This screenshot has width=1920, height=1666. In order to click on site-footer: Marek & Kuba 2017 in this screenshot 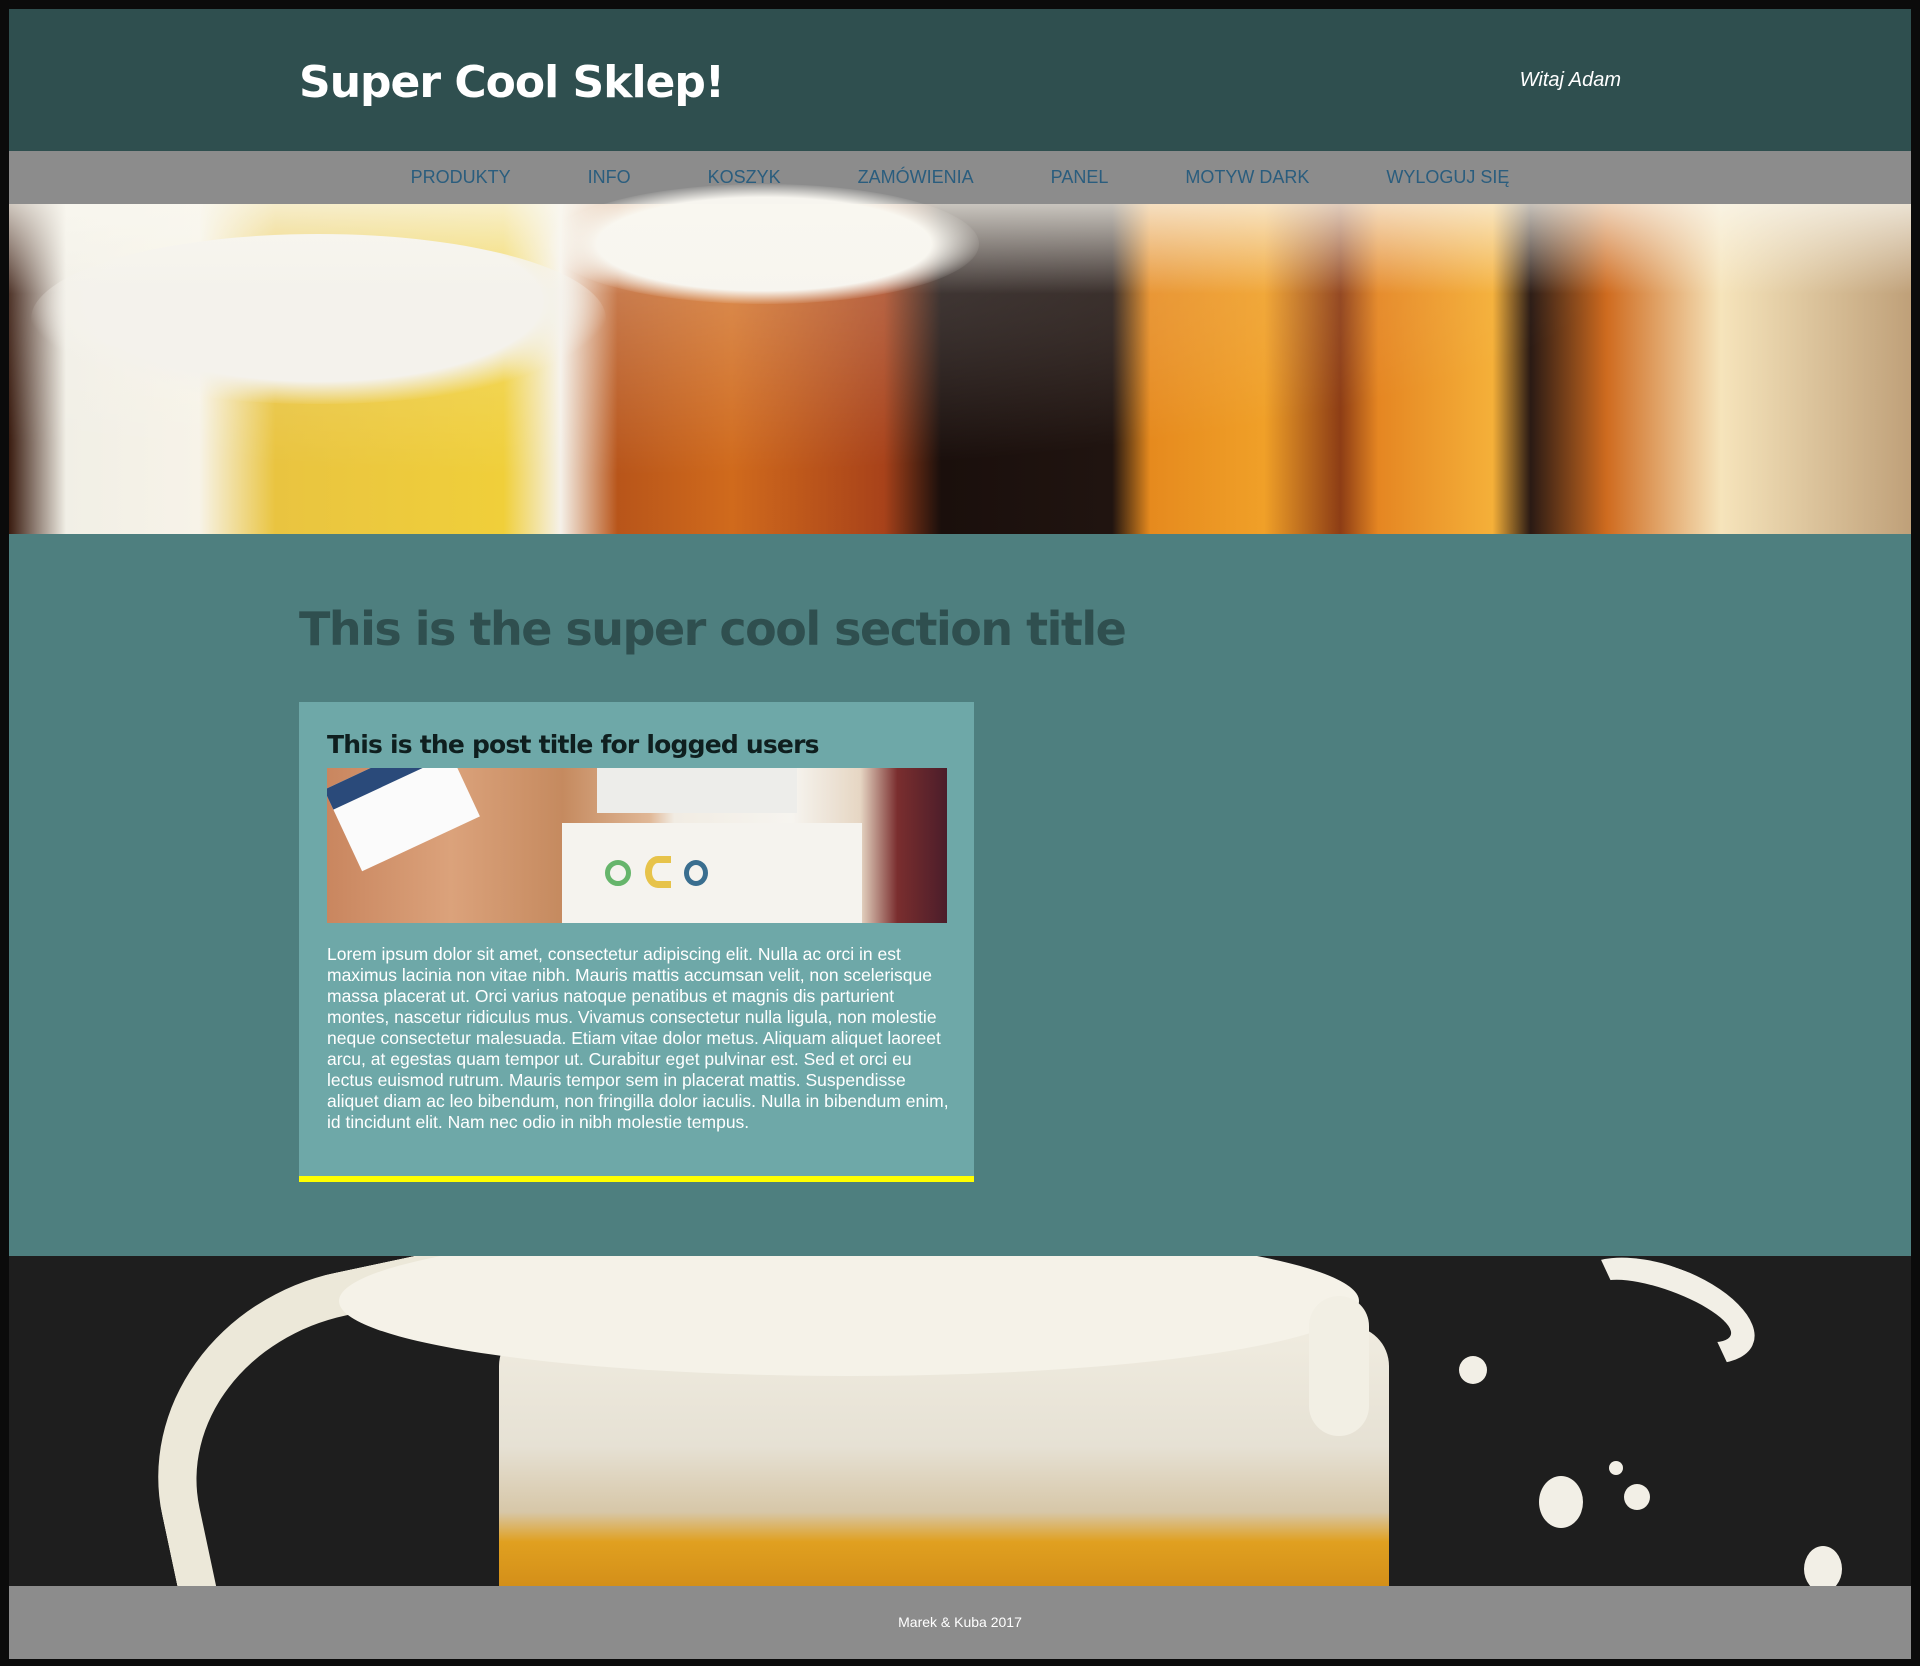, I will do `click(960, 1622)`.